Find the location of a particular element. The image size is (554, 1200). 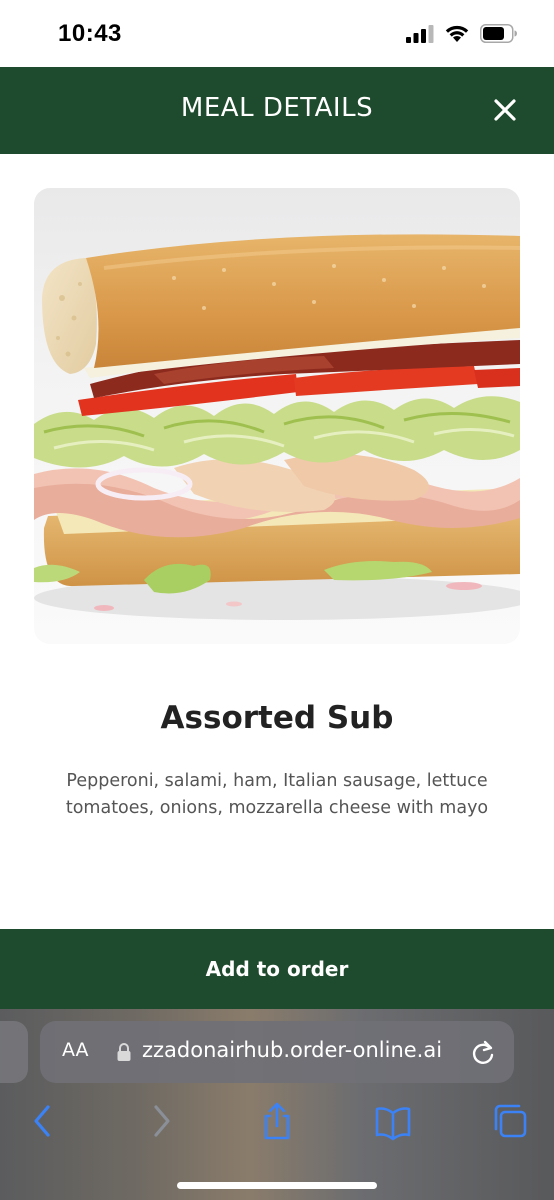

lock-icon is located at coordinates (124, 1052).